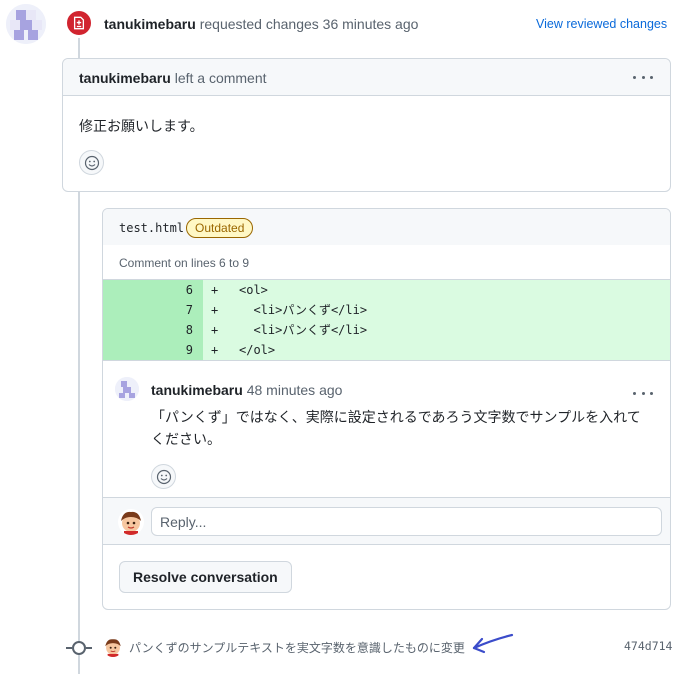 The image size is (684, 674). Describe the element at coordinates (125, 78) in the screenshot. I see `review-comment-author: tanukimebaru` at that location.